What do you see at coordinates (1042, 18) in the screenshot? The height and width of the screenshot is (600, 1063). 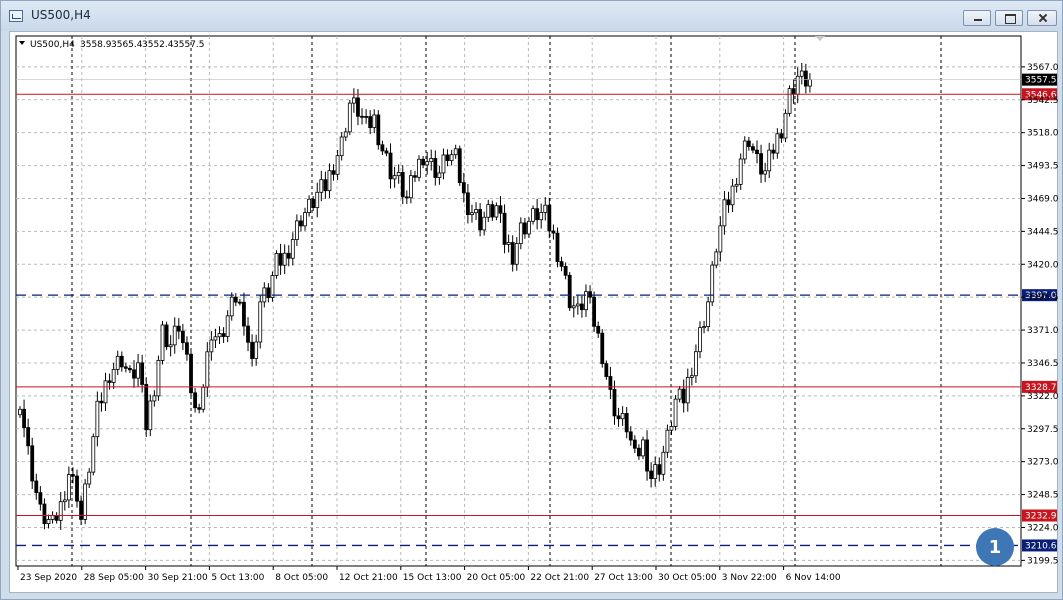 I see `close-button` at bounding box center [1042, 18].